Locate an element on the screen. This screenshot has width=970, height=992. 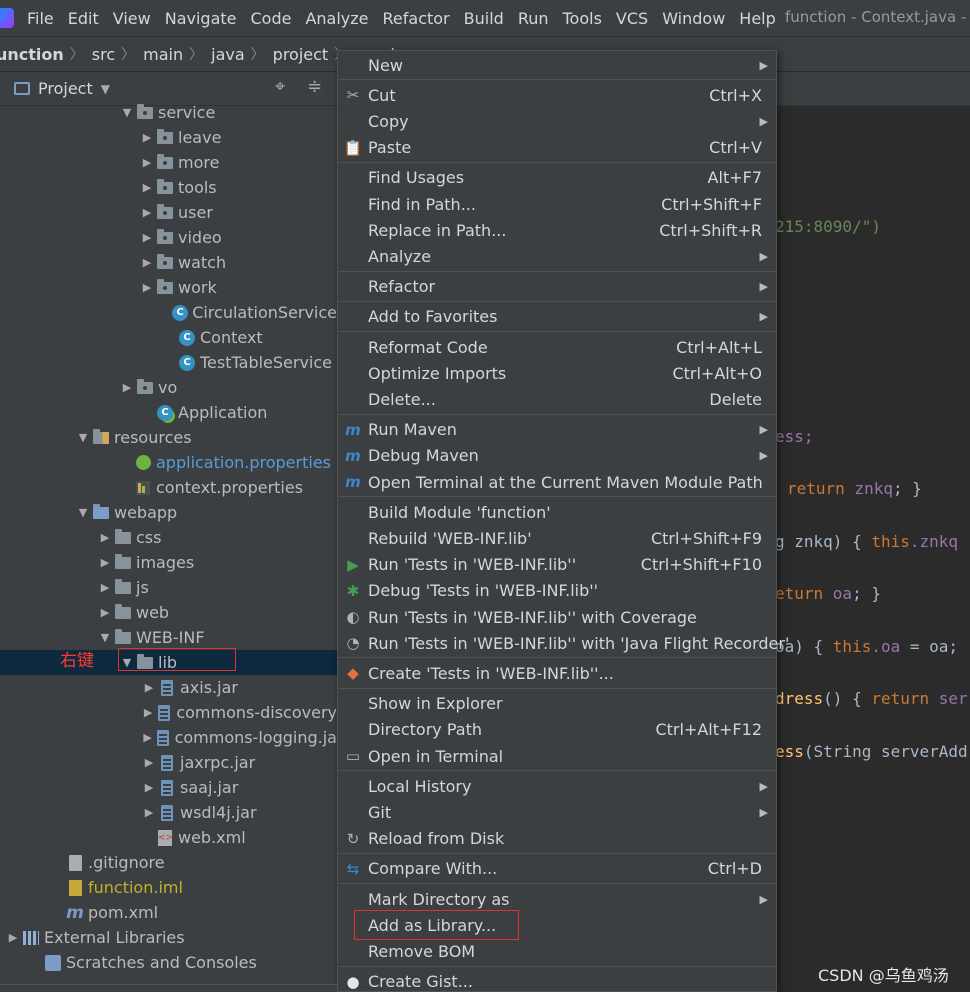
tree-node-scratches-and-consoles: Scratches and Consoles is located at coordinates (168, 962).